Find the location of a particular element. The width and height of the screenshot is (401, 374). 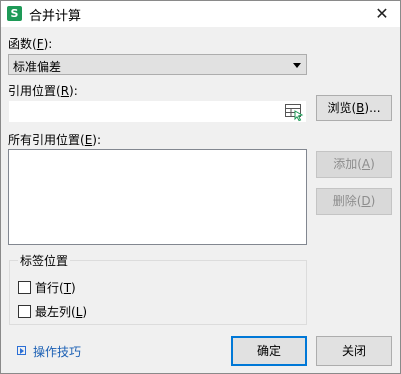

left-column-checkbox-box is located at coordinates (24, 311).